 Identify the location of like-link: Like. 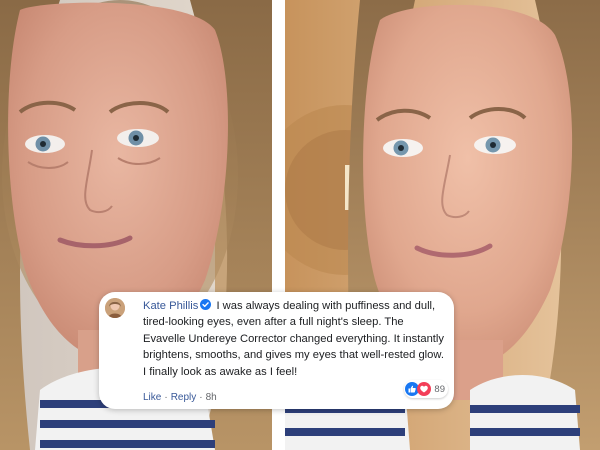
(152, 397).